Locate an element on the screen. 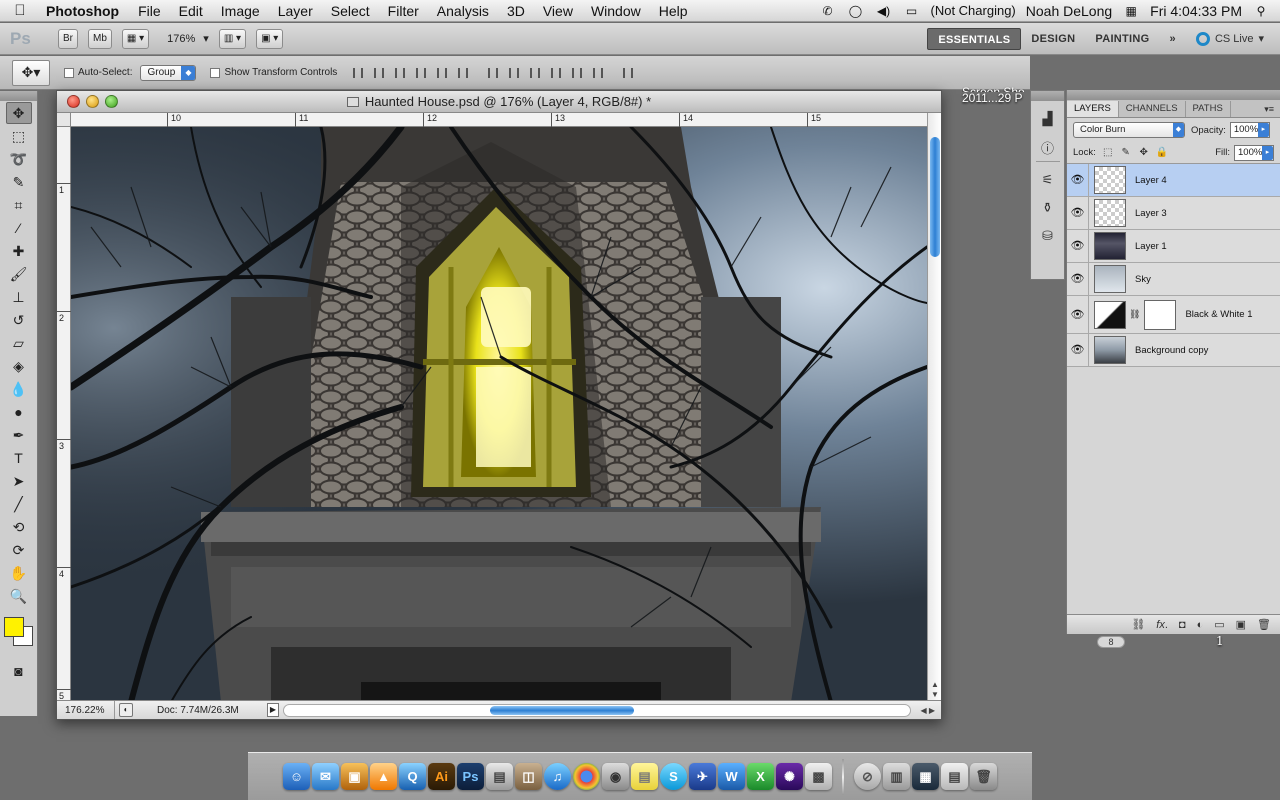 The height and width of the screenshot is (800, 1280). auto-align-layers-icon is located at coordinates (628, 73).